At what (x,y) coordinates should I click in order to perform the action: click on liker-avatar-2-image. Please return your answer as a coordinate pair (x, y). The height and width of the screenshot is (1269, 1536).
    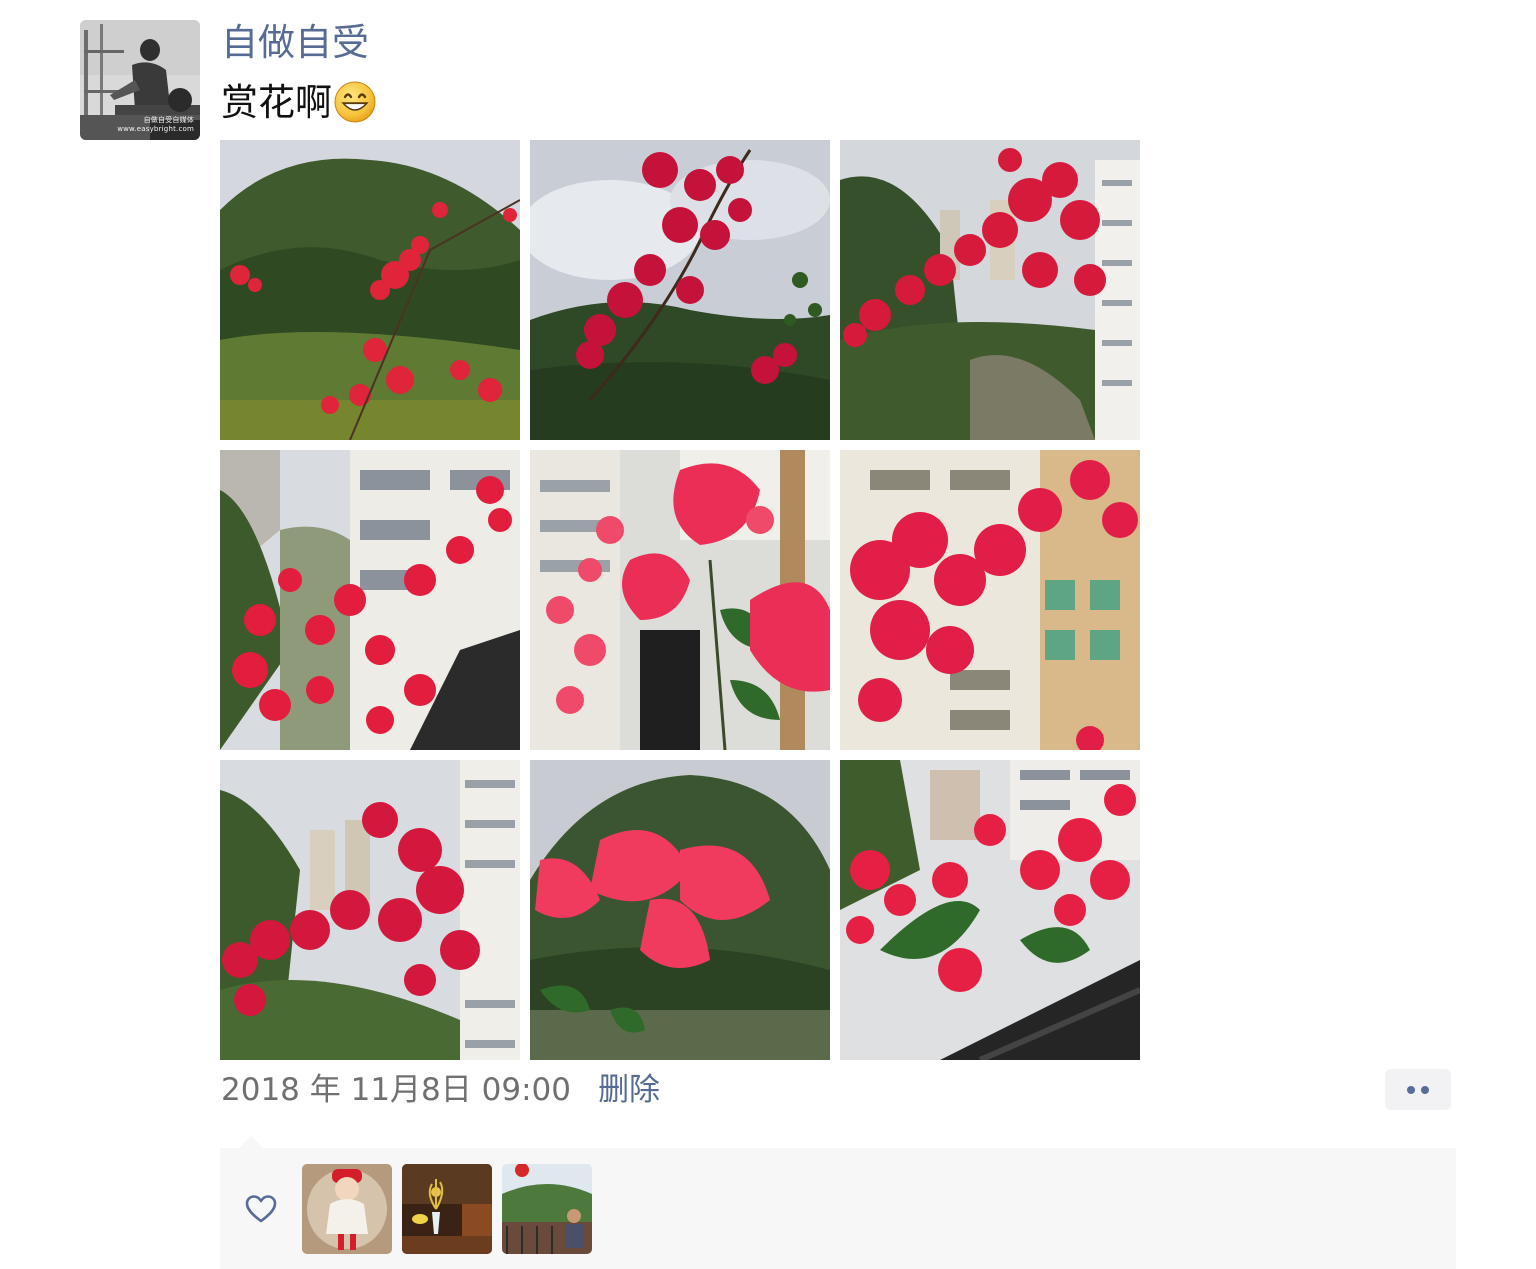
    Looking at the image, I should click on (447, 1209).